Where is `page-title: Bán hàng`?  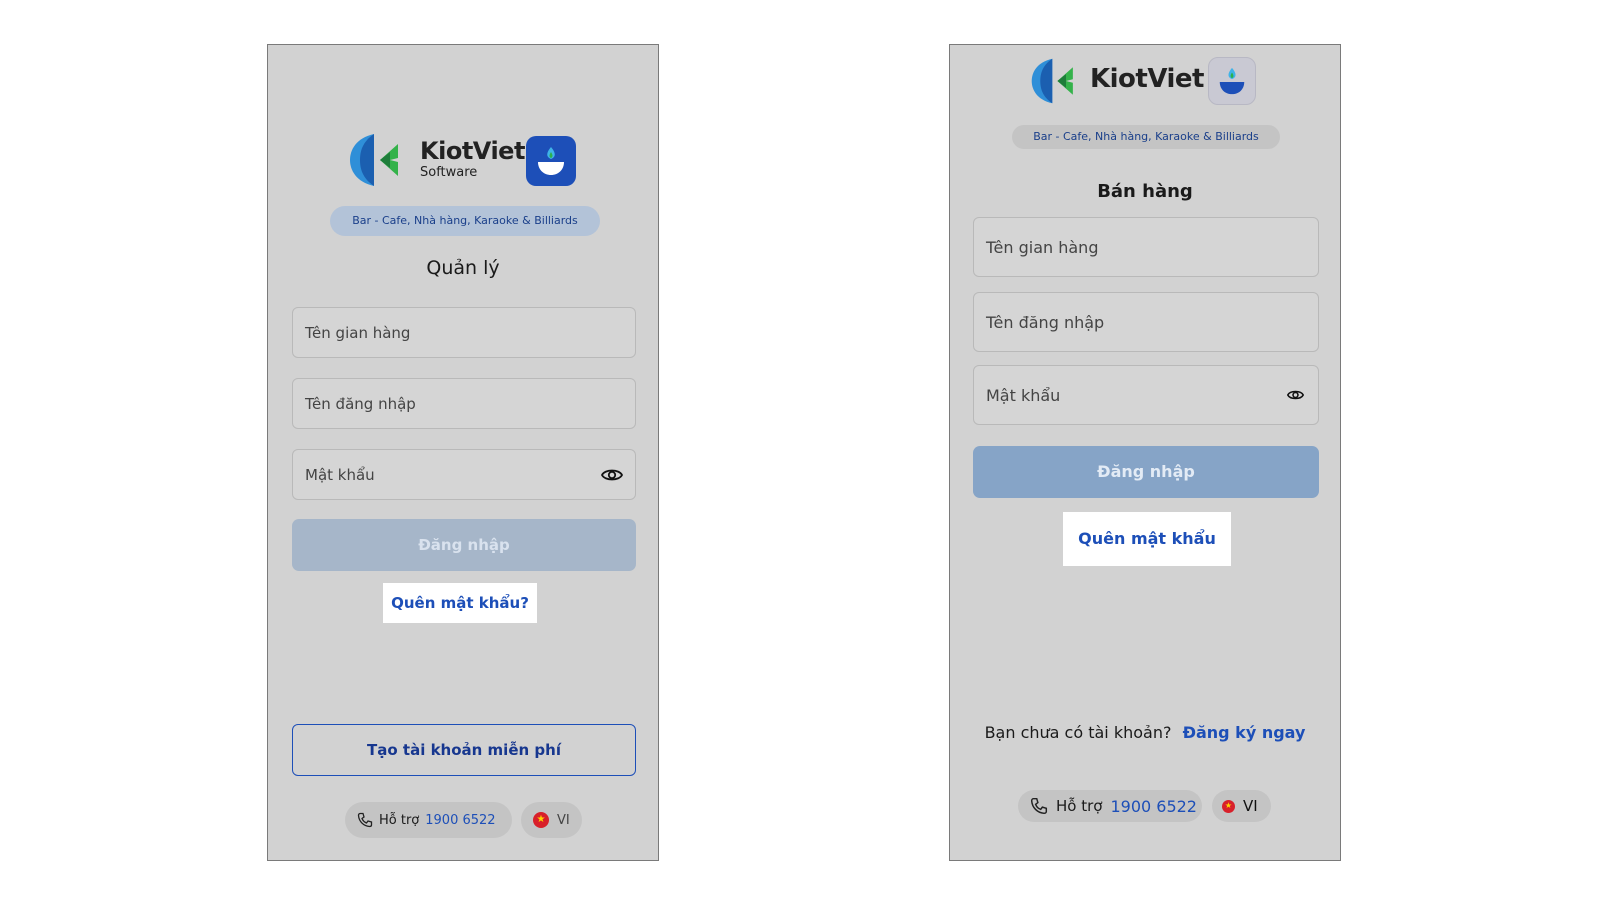 page-title: Bán hàng is located at coordinates (1145, 191).